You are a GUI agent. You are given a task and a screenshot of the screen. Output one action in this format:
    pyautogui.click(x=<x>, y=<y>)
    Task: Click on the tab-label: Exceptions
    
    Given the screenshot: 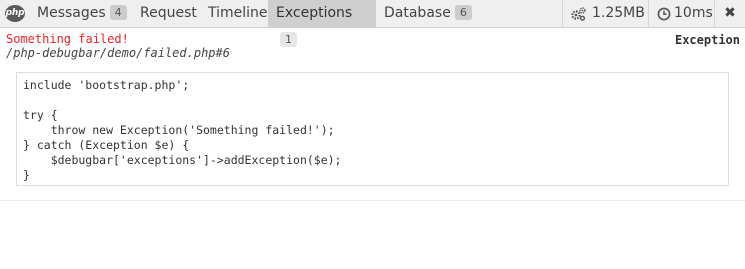 What is the action you would take?
    pyautogui.click(x=314, y=13)
    